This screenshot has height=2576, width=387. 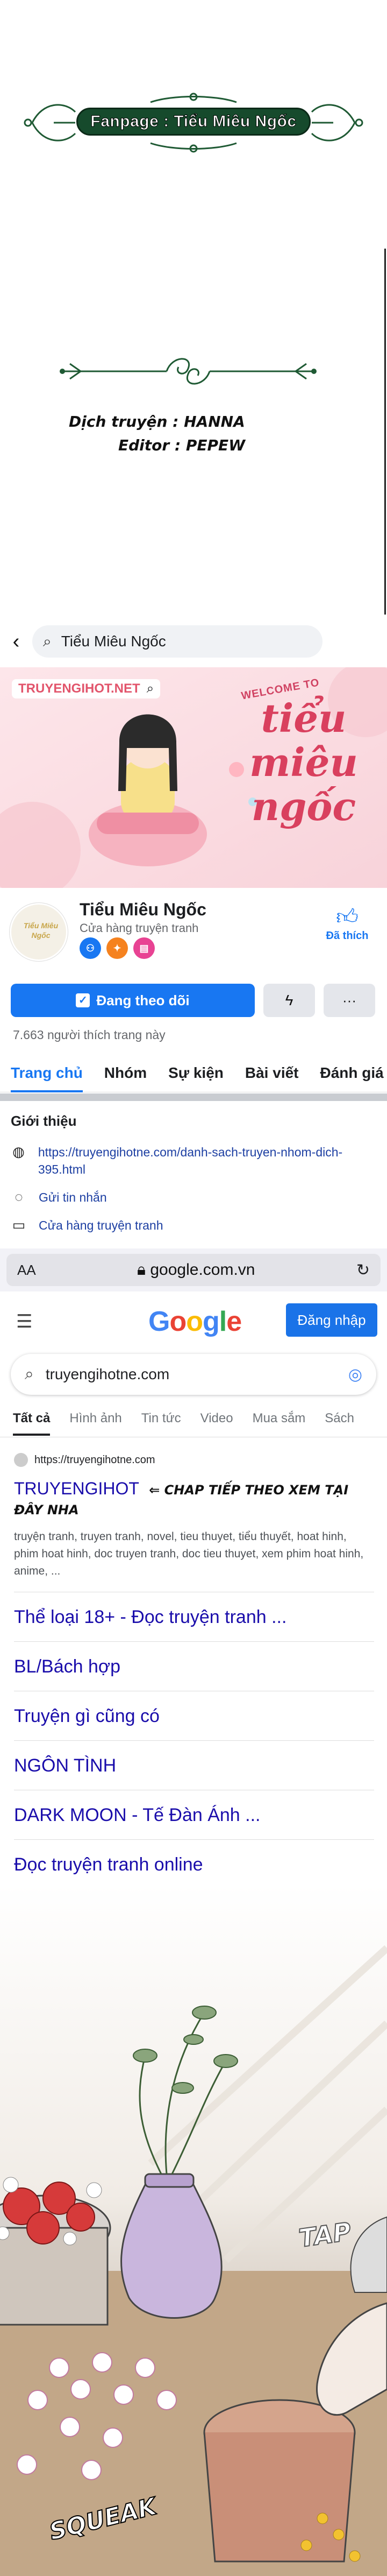 I want to click on reload-icon: ↻, so click(x=363, y=1270).